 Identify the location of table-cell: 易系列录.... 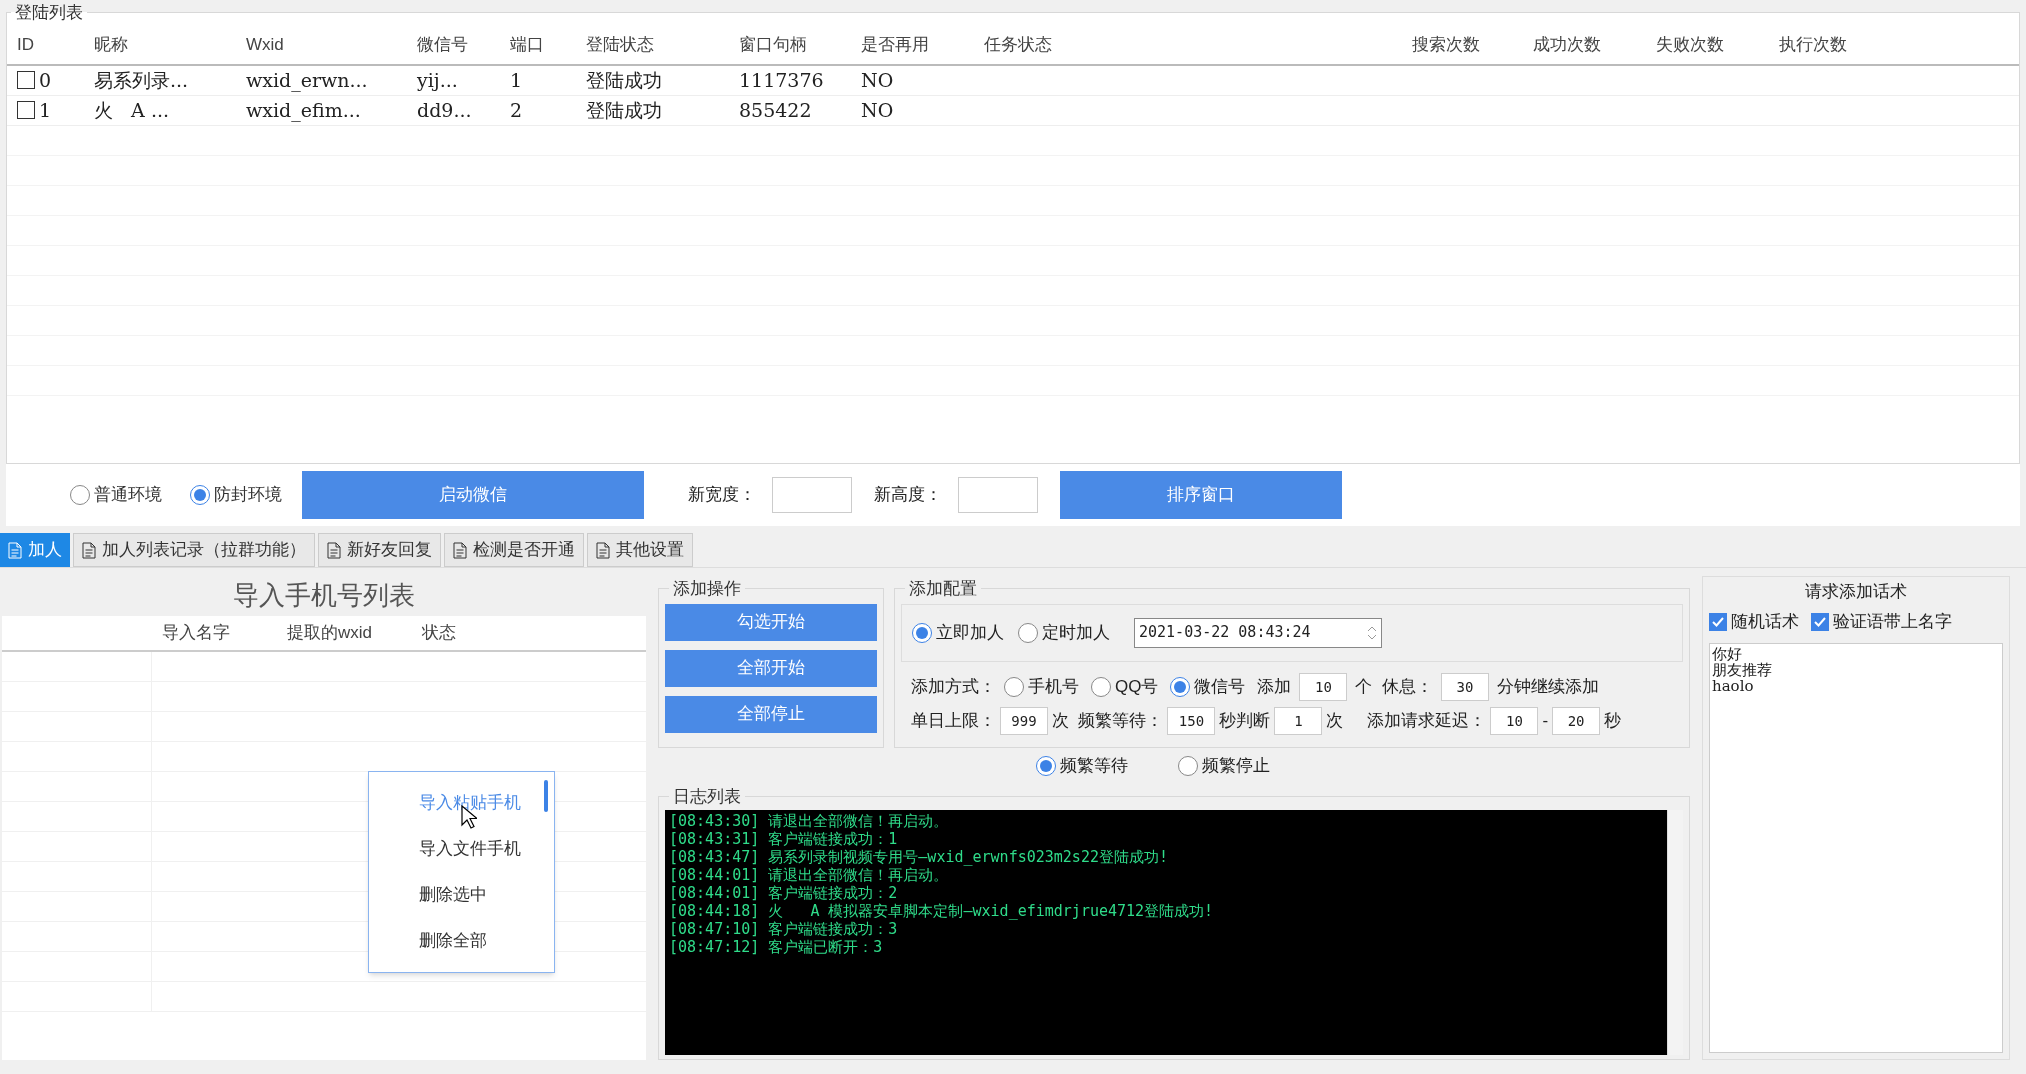
(141, 79).